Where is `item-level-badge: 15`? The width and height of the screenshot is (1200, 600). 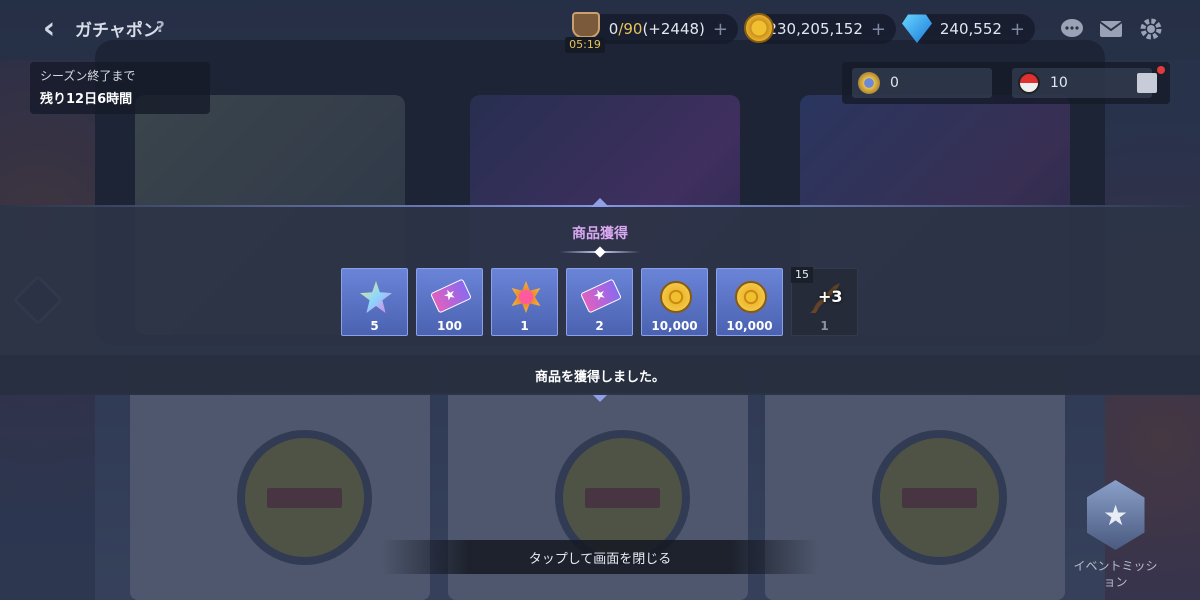 item-level-badge: 15 is located at coordinates (802, 275).